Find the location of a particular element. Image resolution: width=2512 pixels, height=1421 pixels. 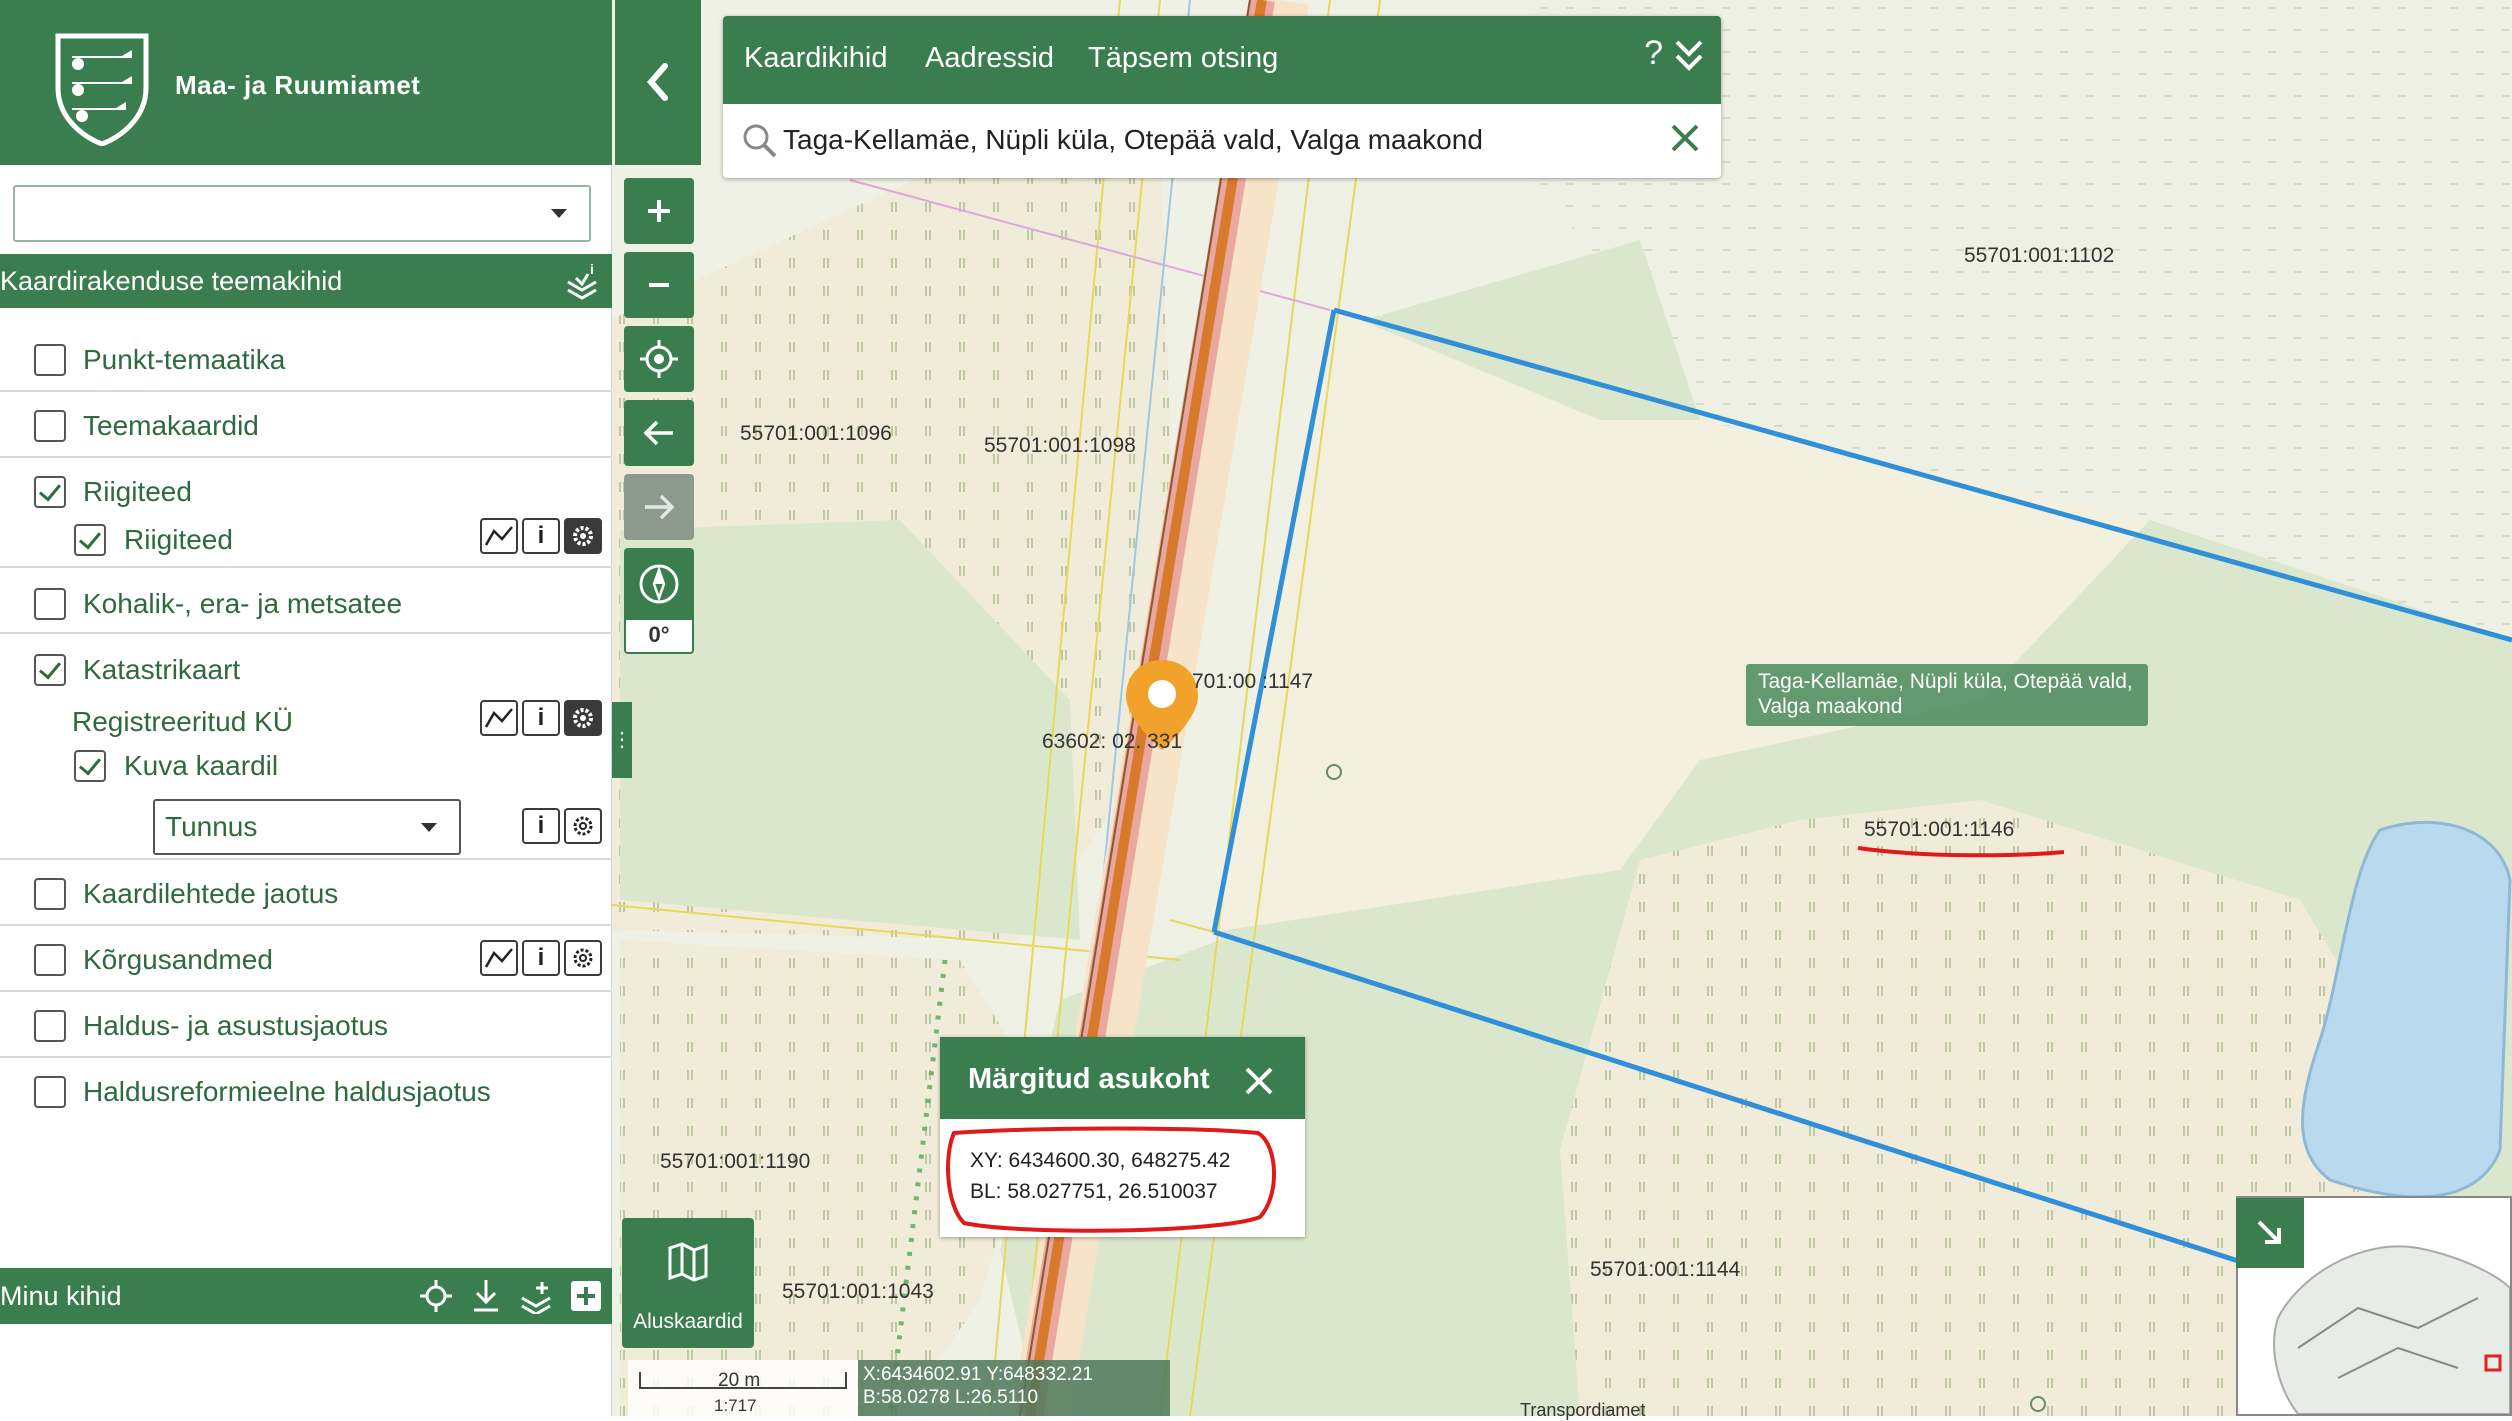

red-annotation-circle is located at coordinates (1111, 1179).